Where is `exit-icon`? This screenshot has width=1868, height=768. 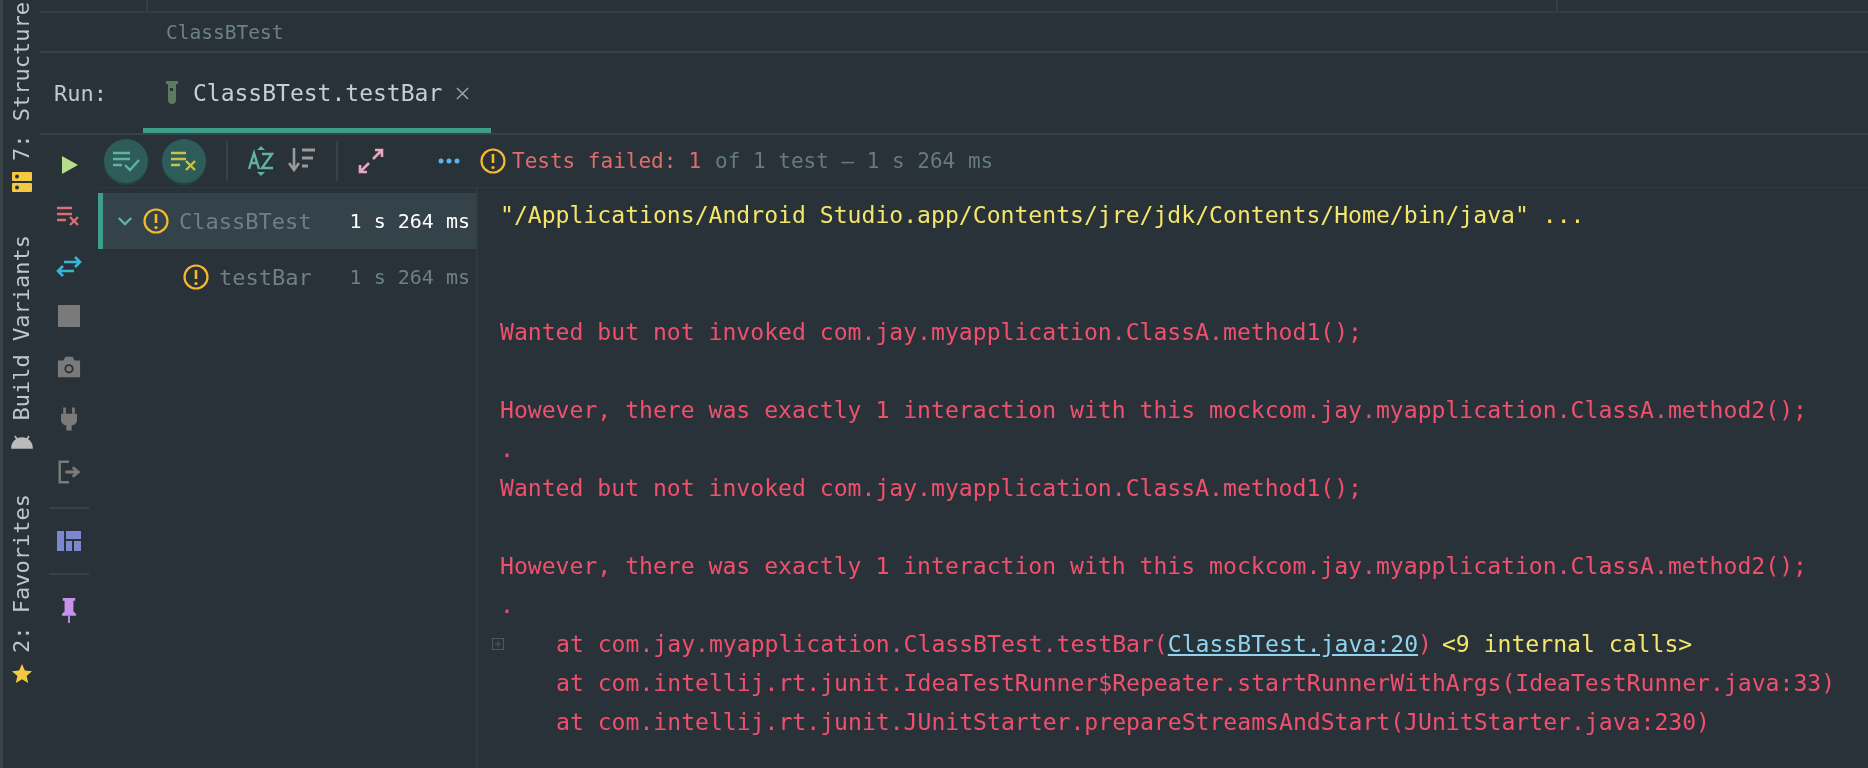
exit-icon is located at coordinates (69, 472).